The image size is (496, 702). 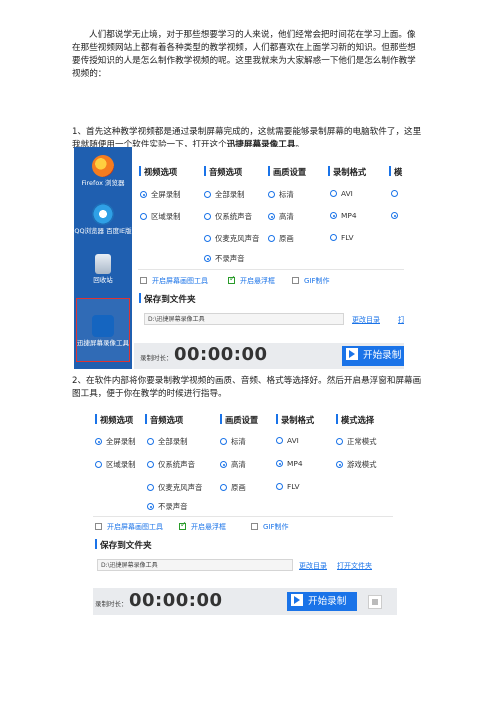 What do you see at coordinates (103, 183) in the screenshot?
I see `desktop-item-label: Firefox 浏览器` at bounding box center [103, 183].